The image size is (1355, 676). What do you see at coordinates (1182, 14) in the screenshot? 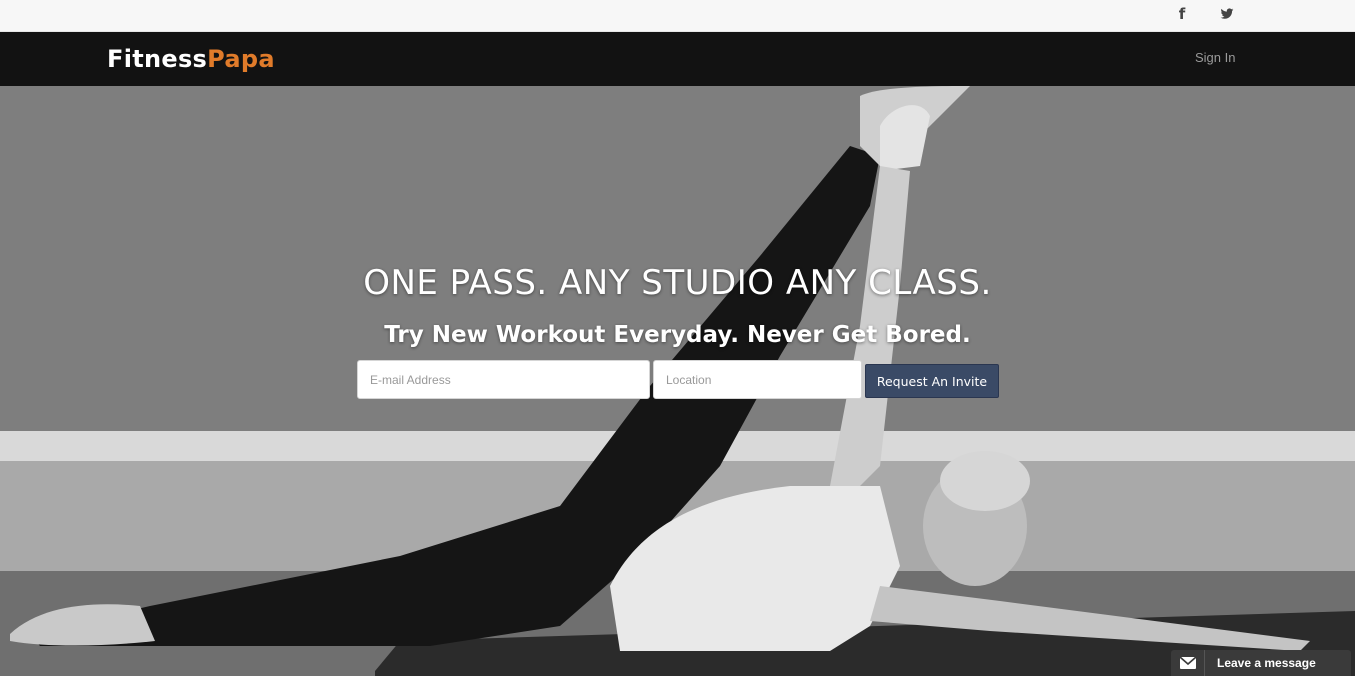
I see `facebook-icon: f` at bounding box center [1182, 14].